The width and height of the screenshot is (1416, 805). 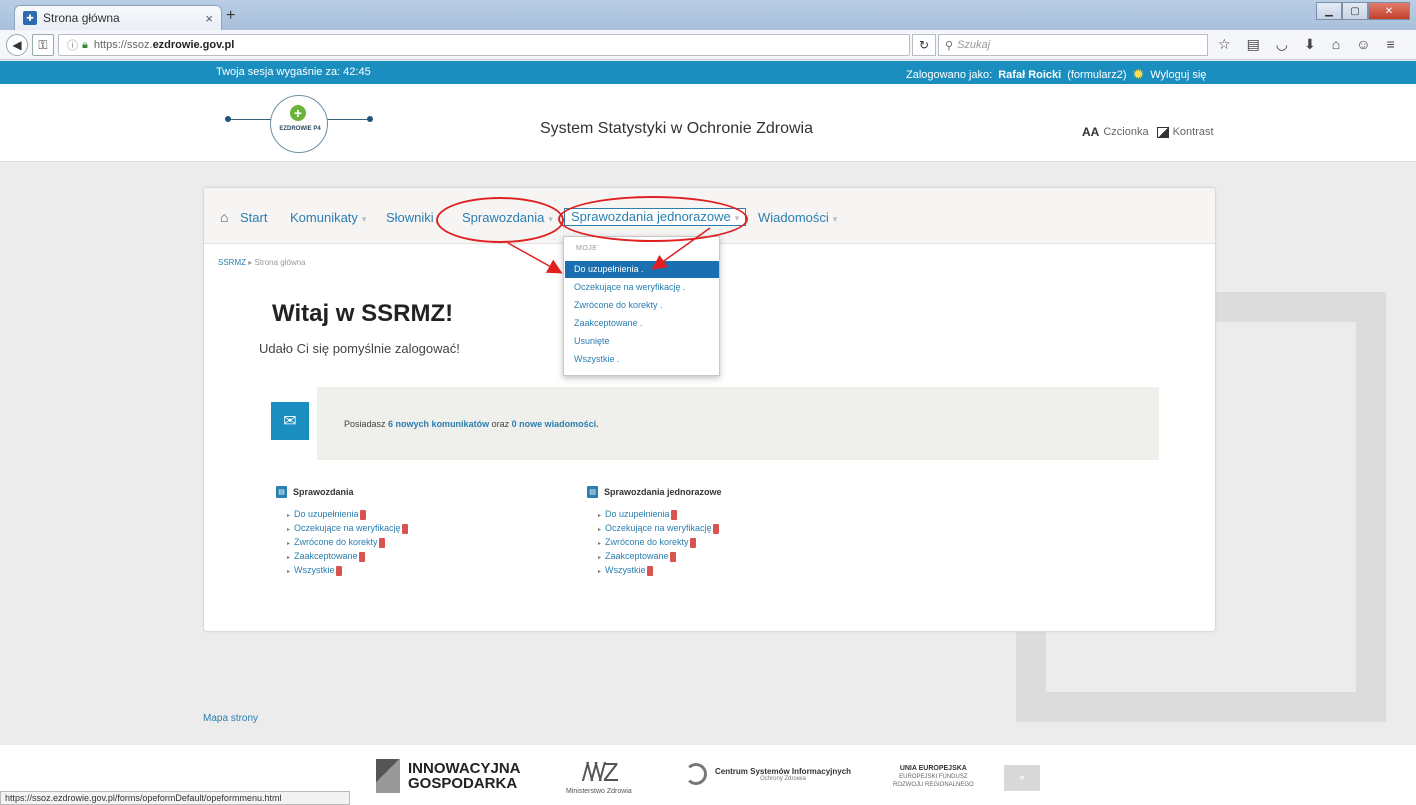 I want to click on innov-line1: INNOWACYJNA, so click(x=464, y=768).